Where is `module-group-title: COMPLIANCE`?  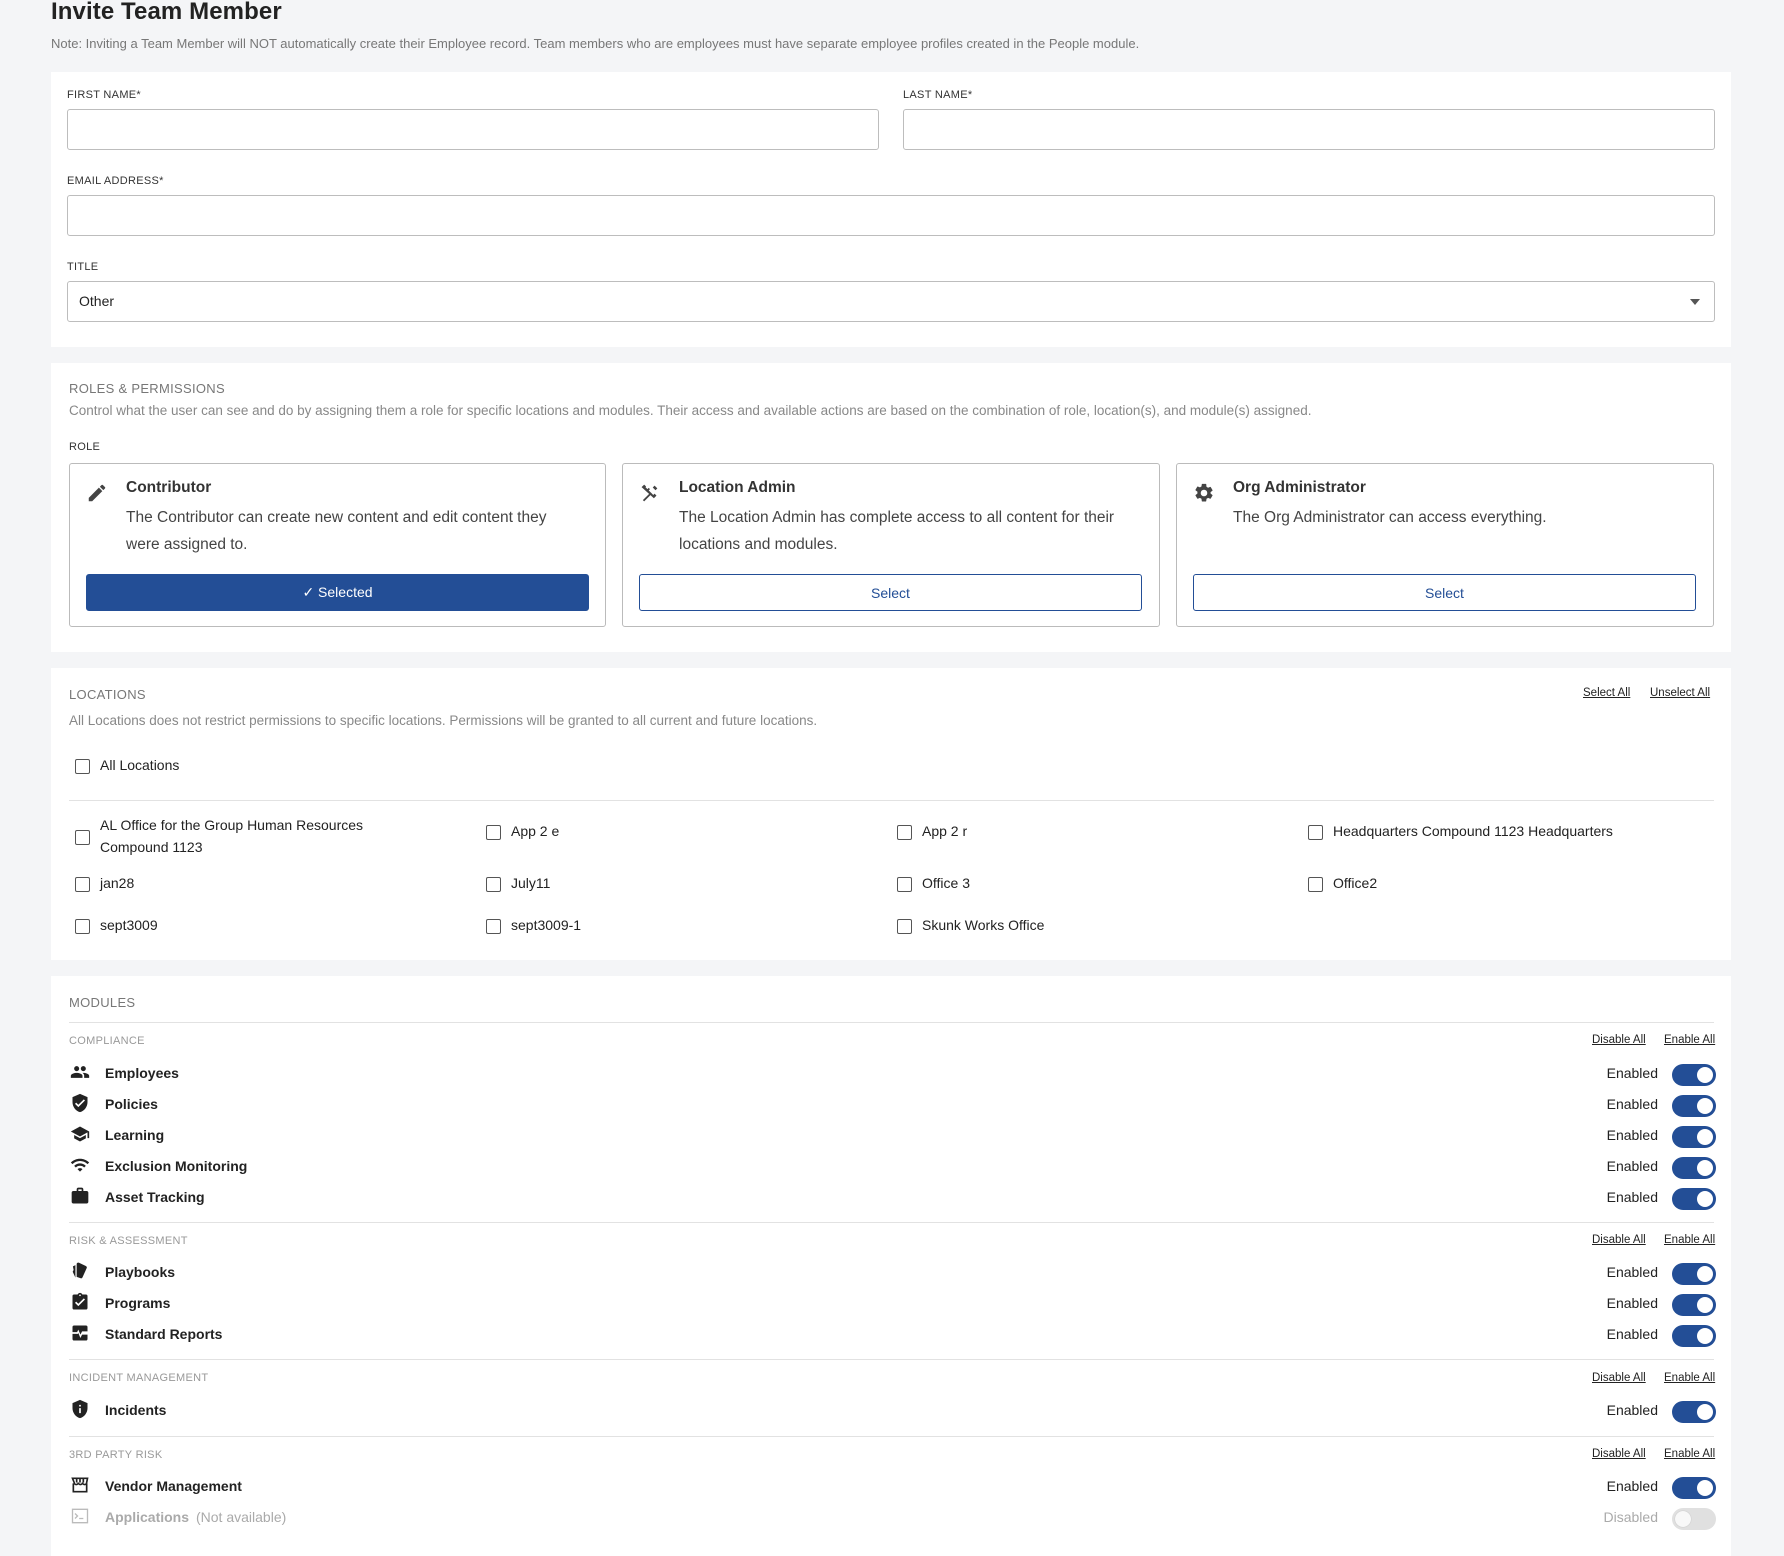 module-group-title: COMPLIANCE is located at coordinates (107, 1041).